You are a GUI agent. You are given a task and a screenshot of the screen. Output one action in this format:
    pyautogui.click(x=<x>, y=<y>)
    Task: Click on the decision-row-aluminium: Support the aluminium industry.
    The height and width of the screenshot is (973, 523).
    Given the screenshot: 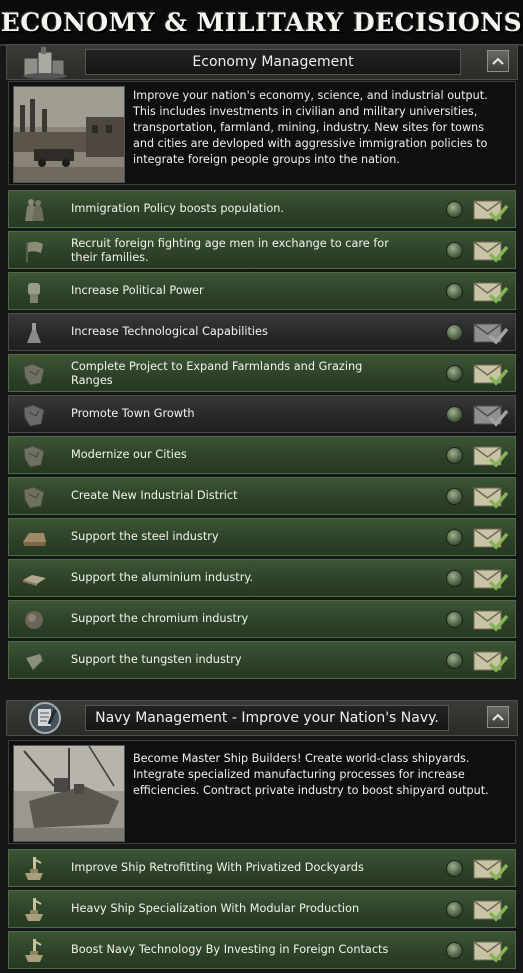 What is the action you would take?
    pyautogui.click(x=262, y=578)
    